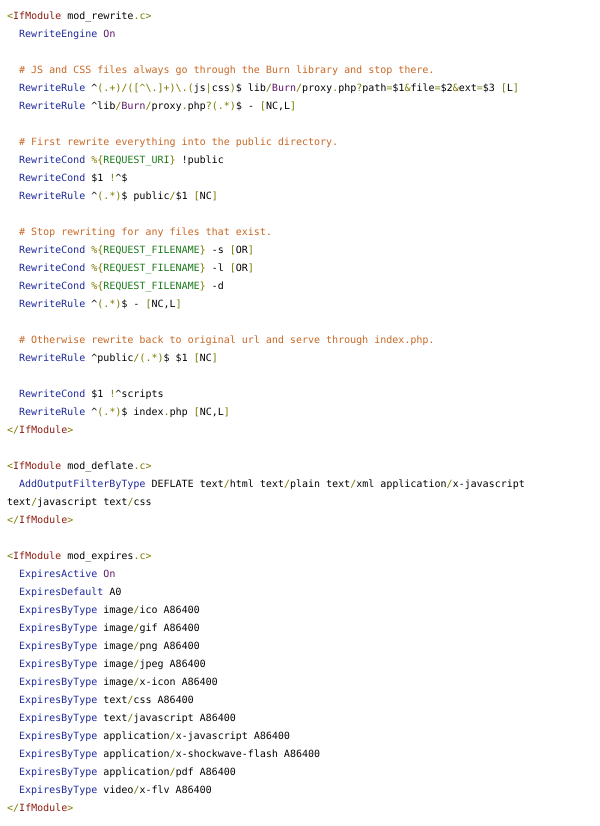 Image resolution: width=600 pixels, height=826 pixels. What do you see at coordinates (136, 269) in the screenshot?
I see `code-line: RewriteCond %{REQUEST_FILENAME} -l [OR]` at bounding box center [136, 269].